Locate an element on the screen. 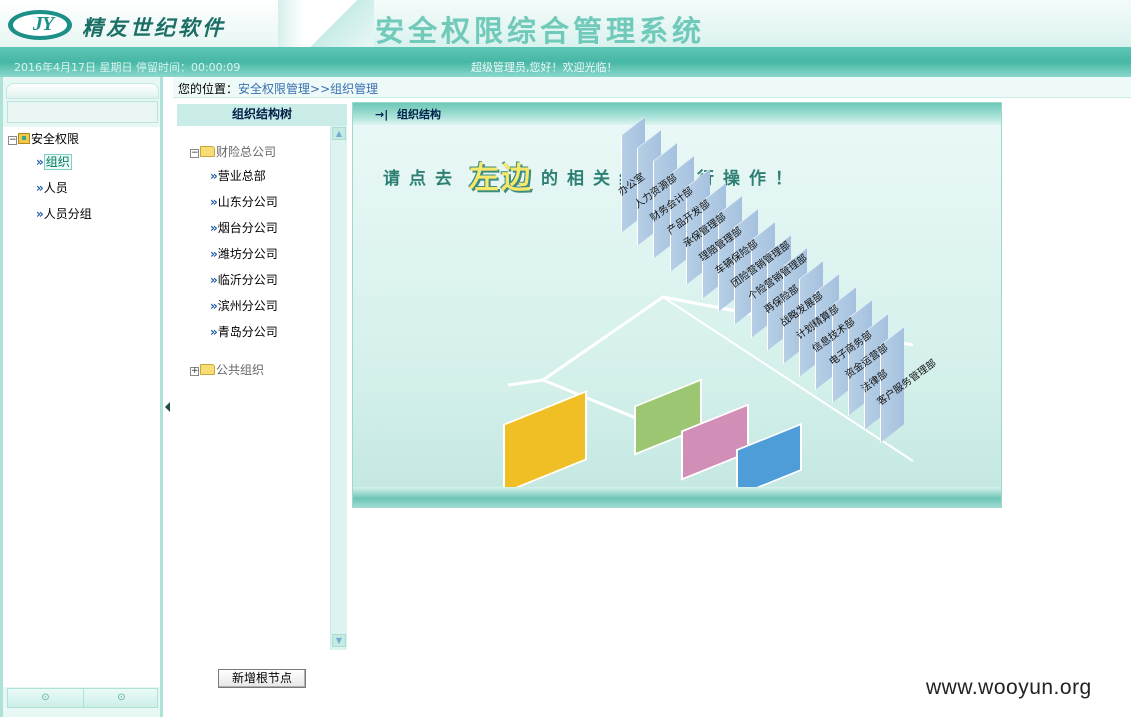  nav-item-label: 人员 is located at coordinates (55, 188).